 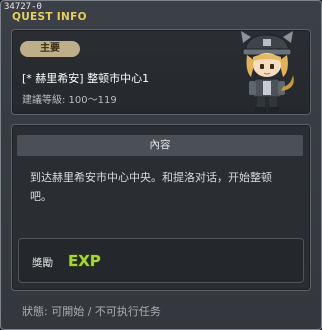 What do you see at coordinates (42, 263) in the screenshot?
I see `reward-label: 獎勵` at bounding box center [42, 263].